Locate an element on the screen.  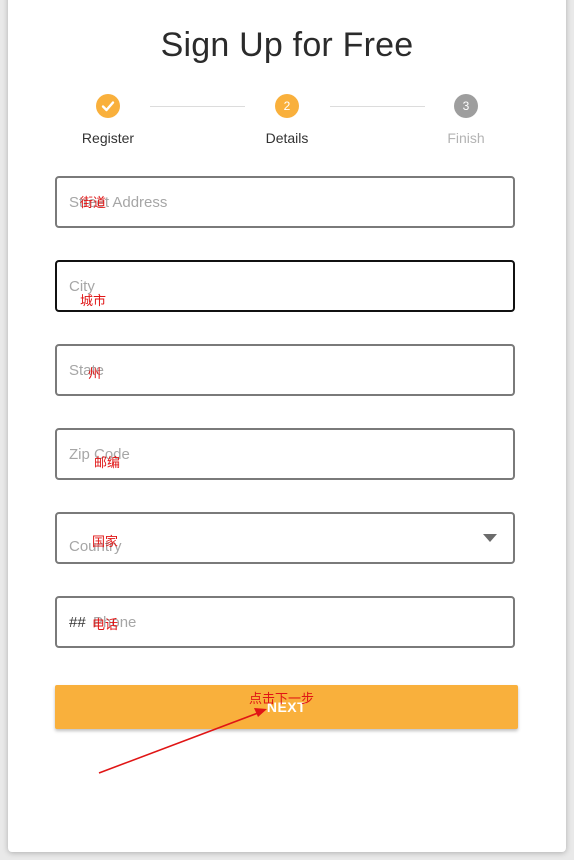
street-address-field is located at coordinates (285, 202).